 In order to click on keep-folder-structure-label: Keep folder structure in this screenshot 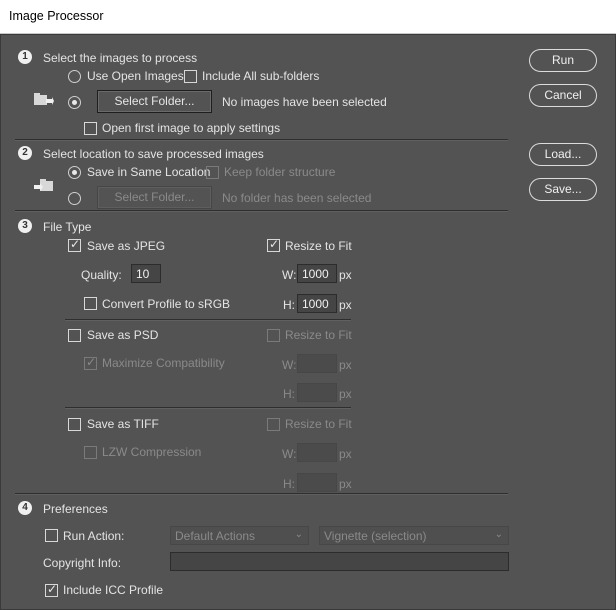, I will do `click(280, 172)`.